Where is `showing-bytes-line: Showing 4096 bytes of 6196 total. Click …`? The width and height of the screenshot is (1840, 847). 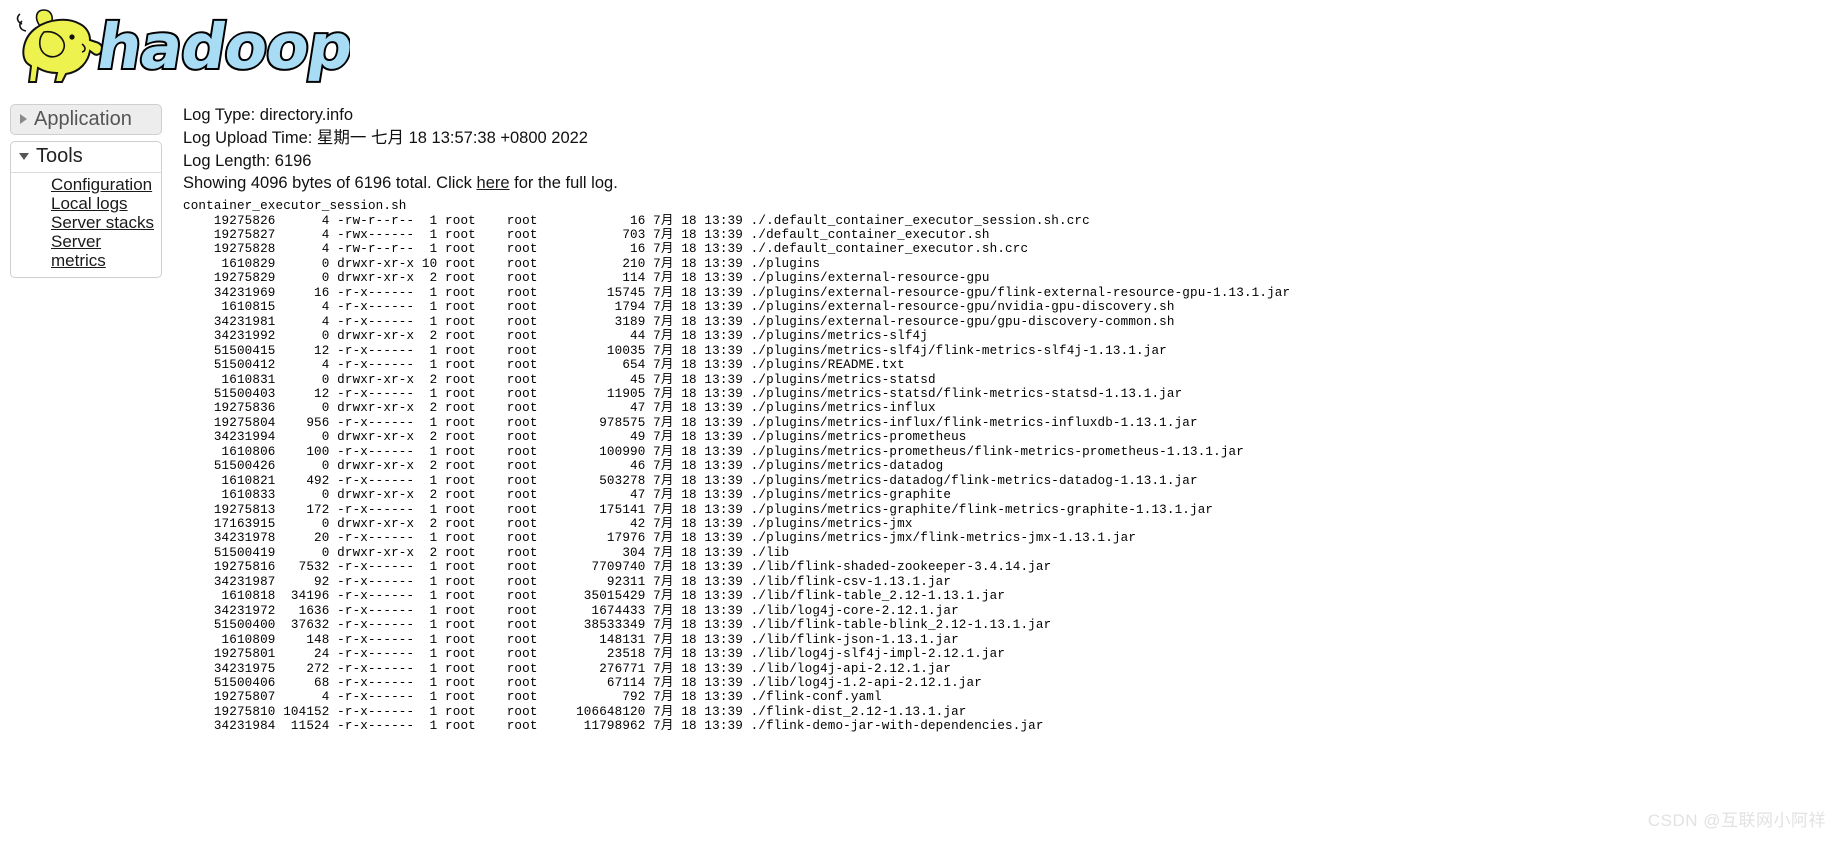 showing-bytes-line: Showing 4096 bytes of 6196 total. Click … is located at coordinates (1011, 183).